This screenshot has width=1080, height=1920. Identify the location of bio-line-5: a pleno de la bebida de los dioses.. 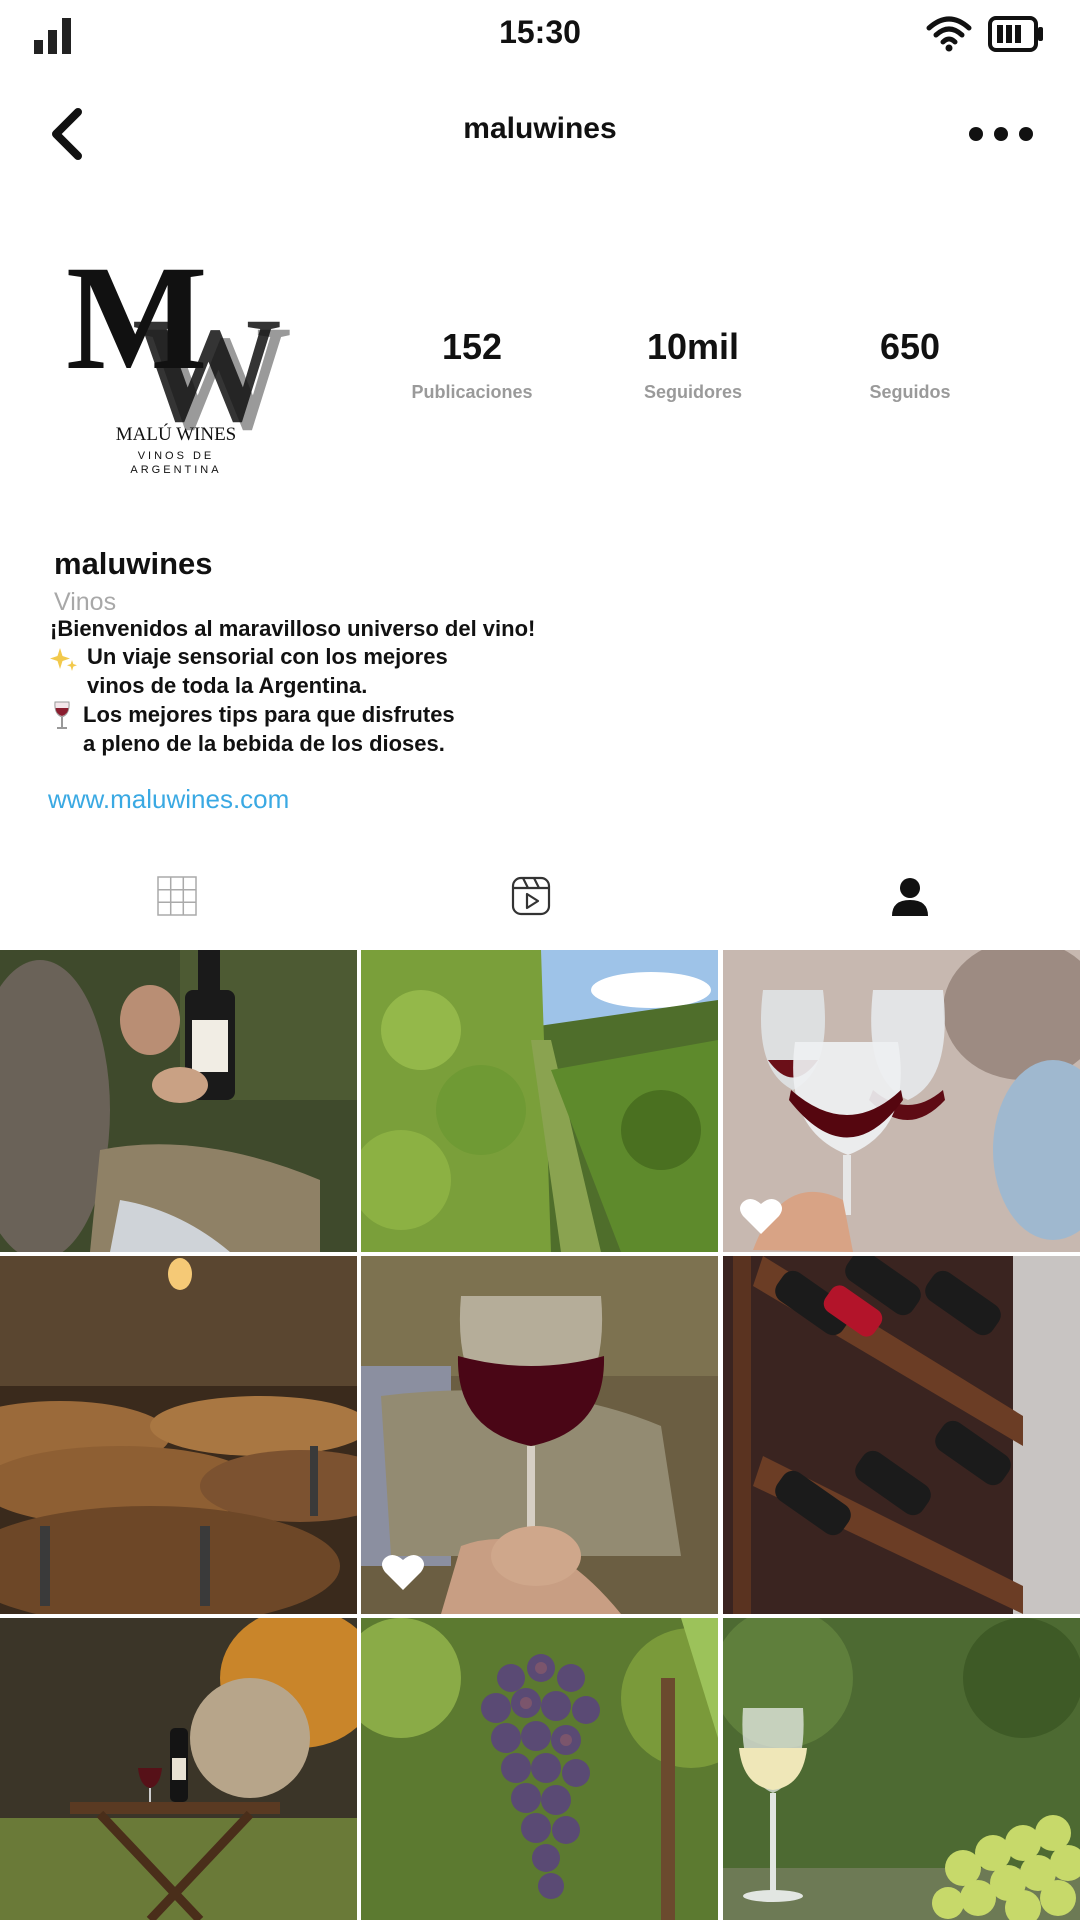
(264, 743).